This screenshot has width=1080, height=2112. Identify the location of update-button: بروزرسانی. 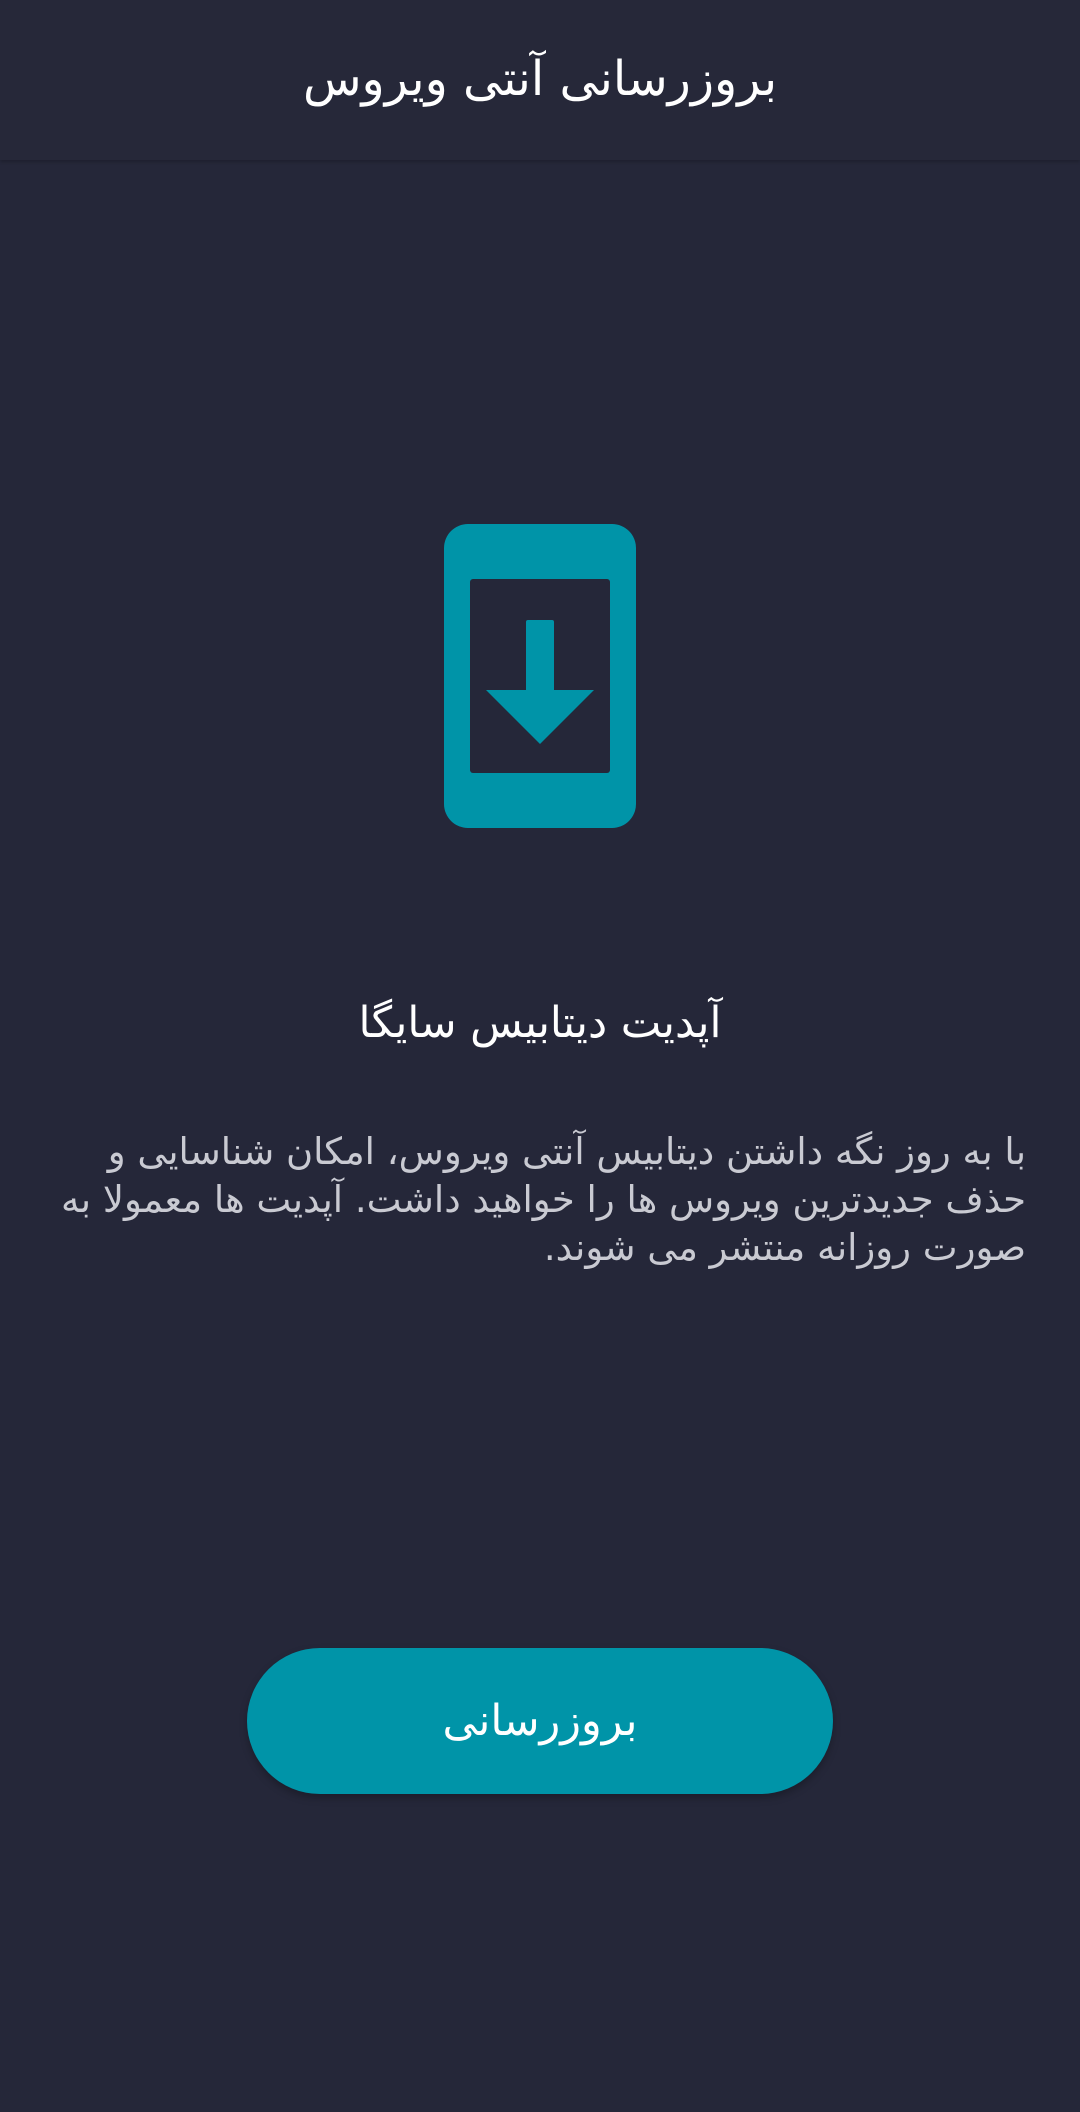
(540, 1721).